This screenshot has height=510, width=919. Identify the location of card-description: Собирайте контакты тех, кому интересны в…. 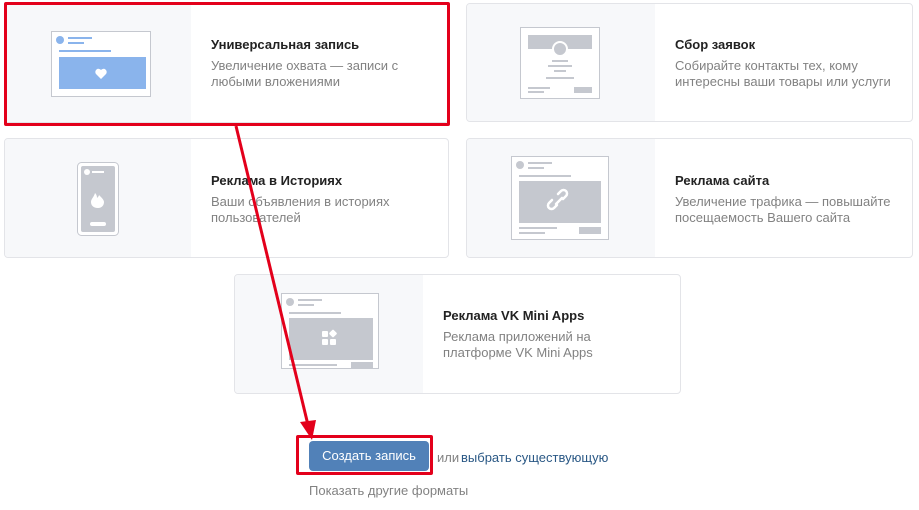
(783, 73).